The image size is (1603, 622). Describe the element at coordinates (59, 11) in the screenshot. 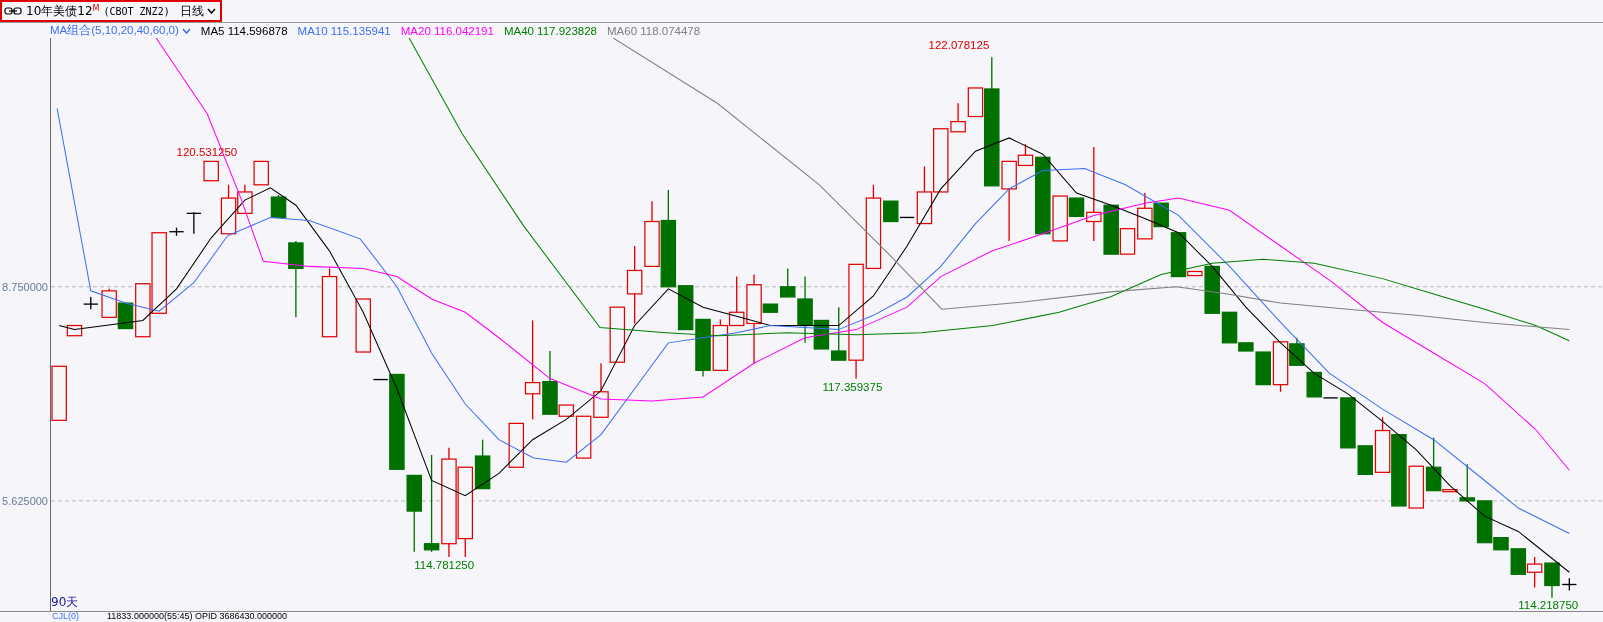

I see `instrument-title: 10年美债12` at that location.